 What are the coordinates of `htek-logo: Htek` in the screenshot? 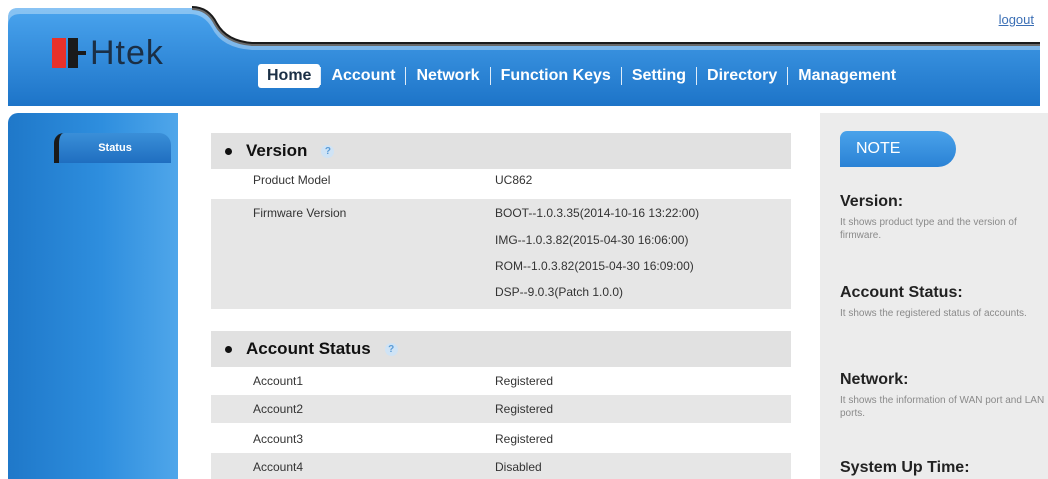 It's located at (108, 53).